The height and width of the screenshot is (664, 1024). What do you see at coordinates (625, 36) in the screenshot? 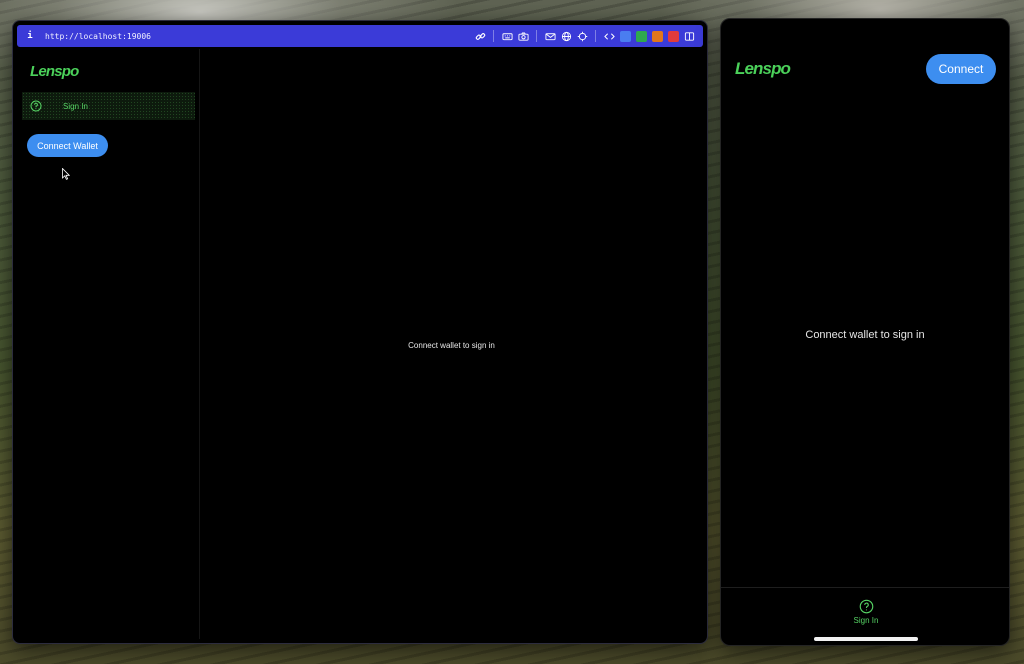
I see `shield-extension-icon` at bounding box center [625, 36].